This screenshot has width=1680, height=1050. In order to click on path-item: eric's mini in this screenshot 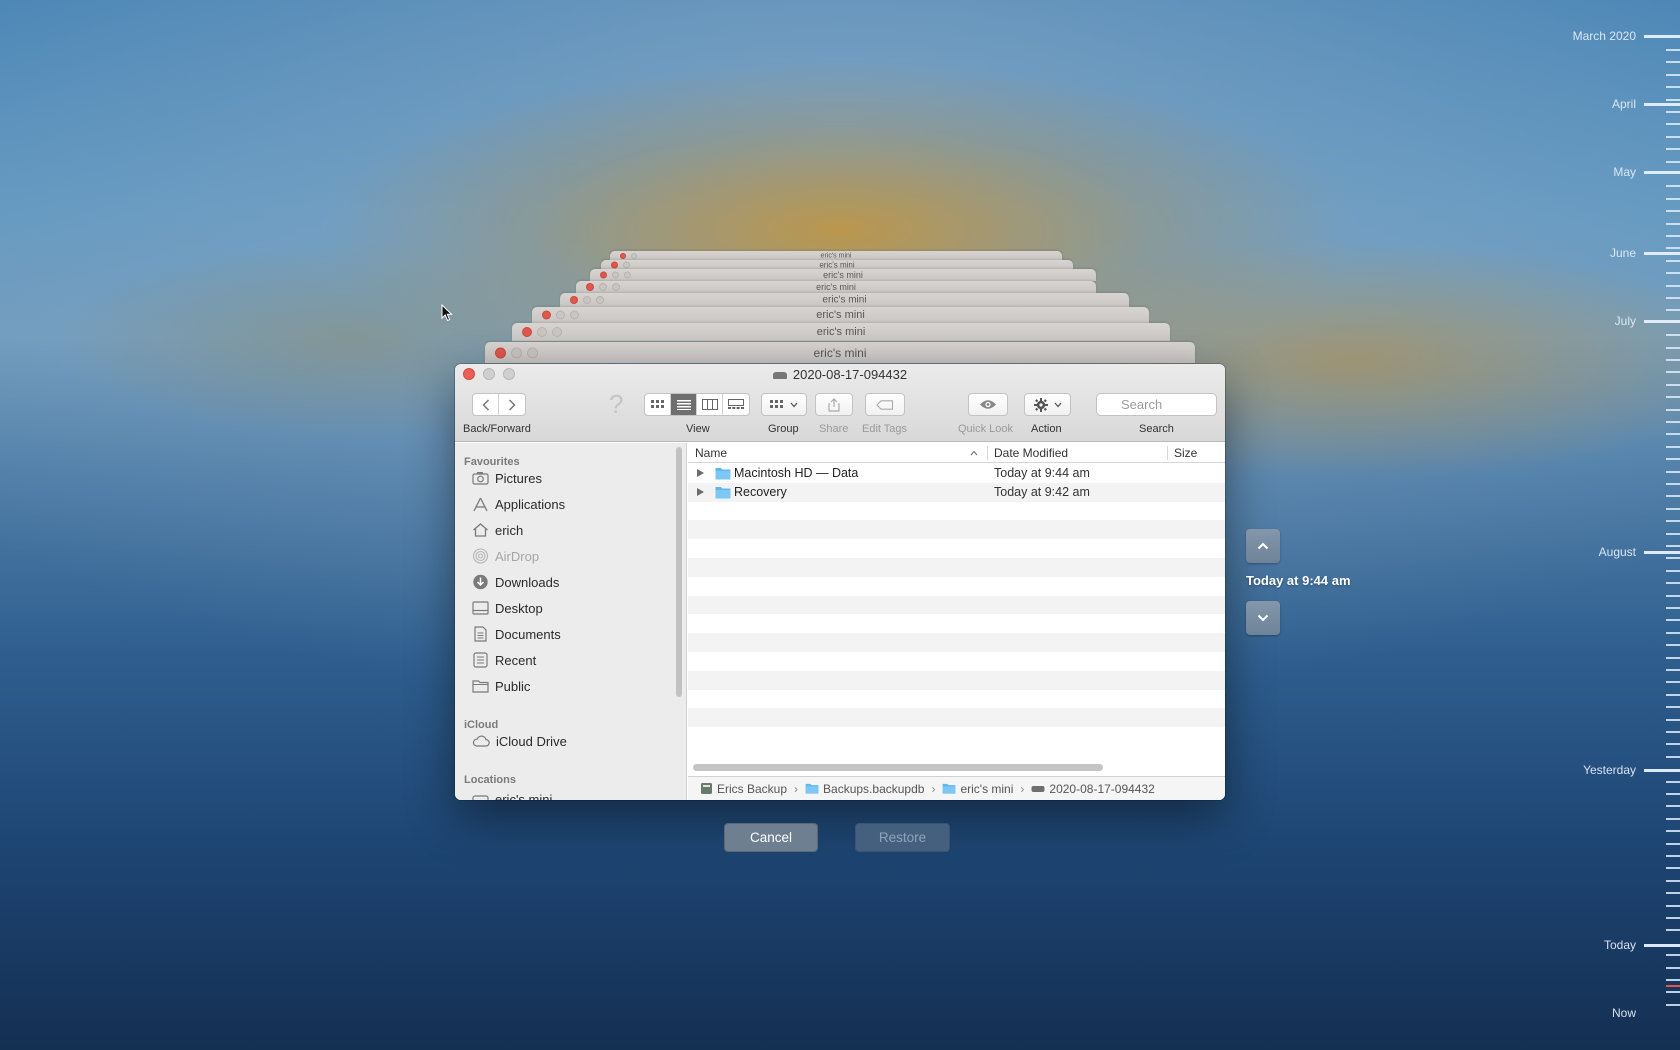, I will do `click(977, 789)`.